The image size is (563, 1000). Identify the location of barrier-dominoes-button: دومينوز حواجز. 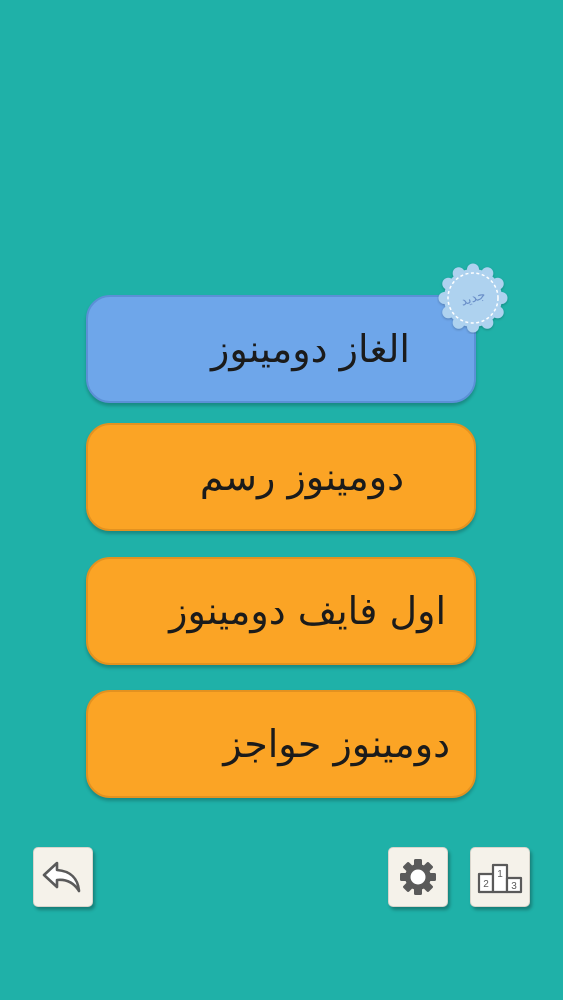
(281, 744).